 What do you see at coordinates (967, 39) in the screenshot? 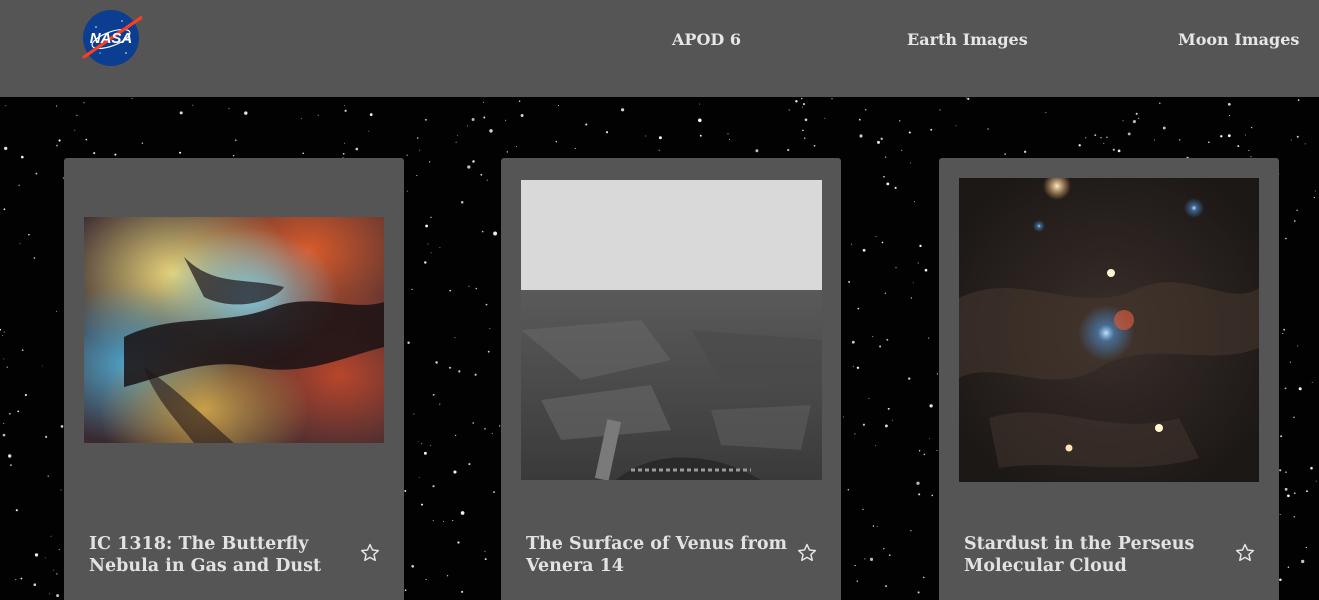
I see `nav-earth-images-link: Earth Images` at bounding box center [967, 39].